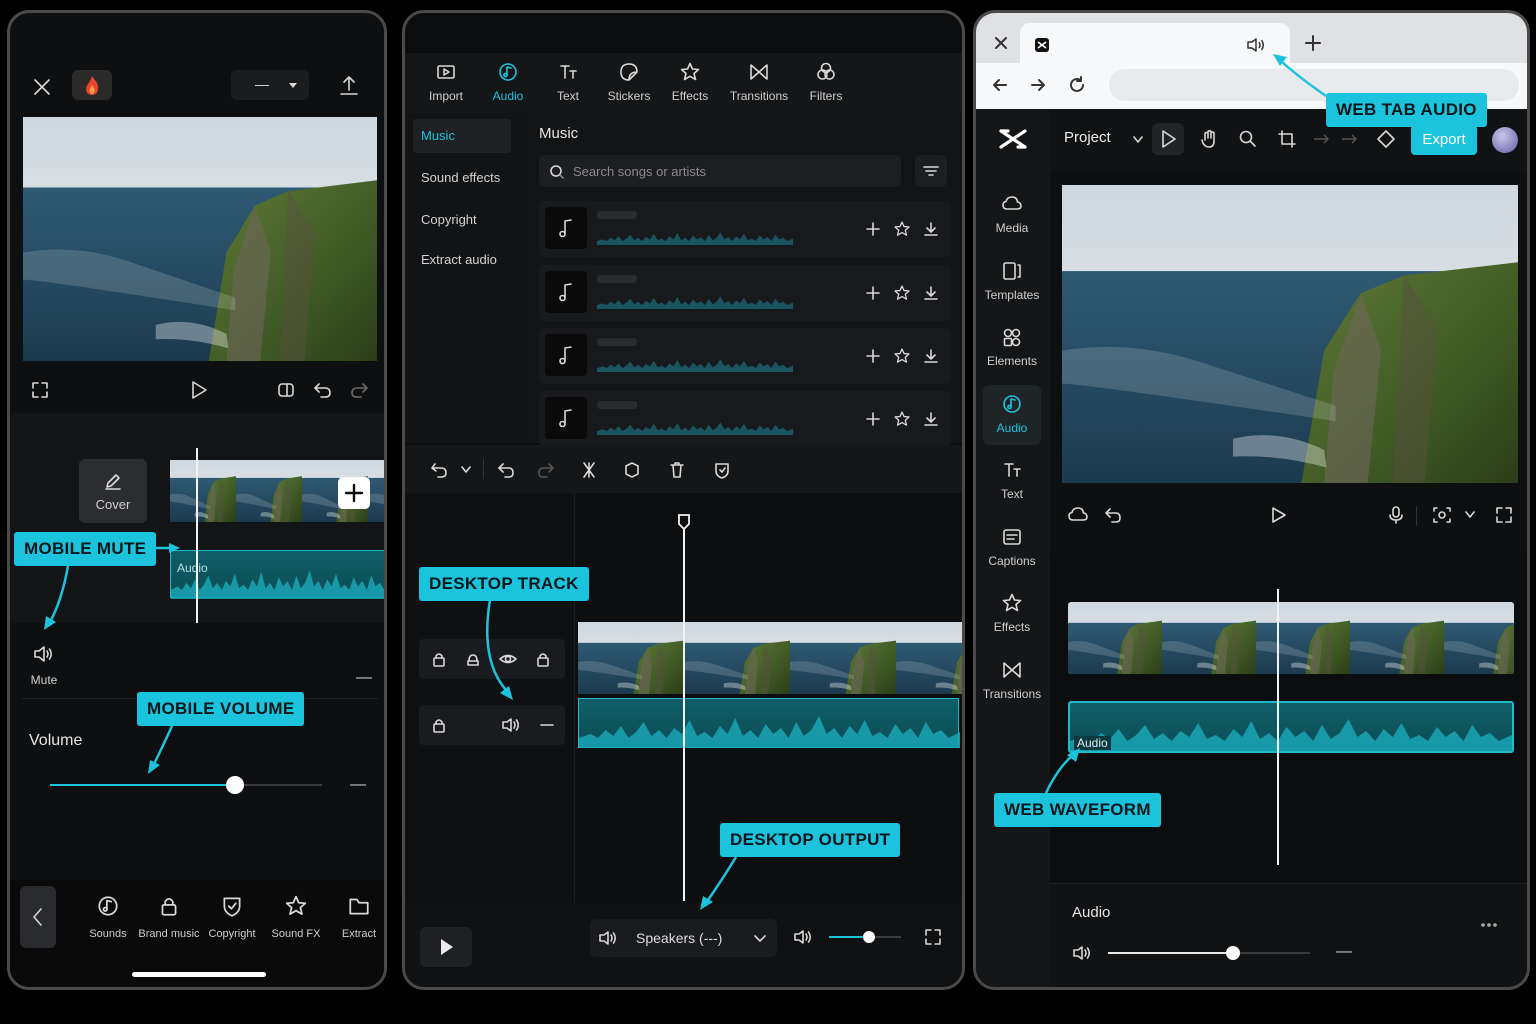  Describe the element at coordinates (44, 666) in the screenshot. I see `mute-button: Mute` at that location.